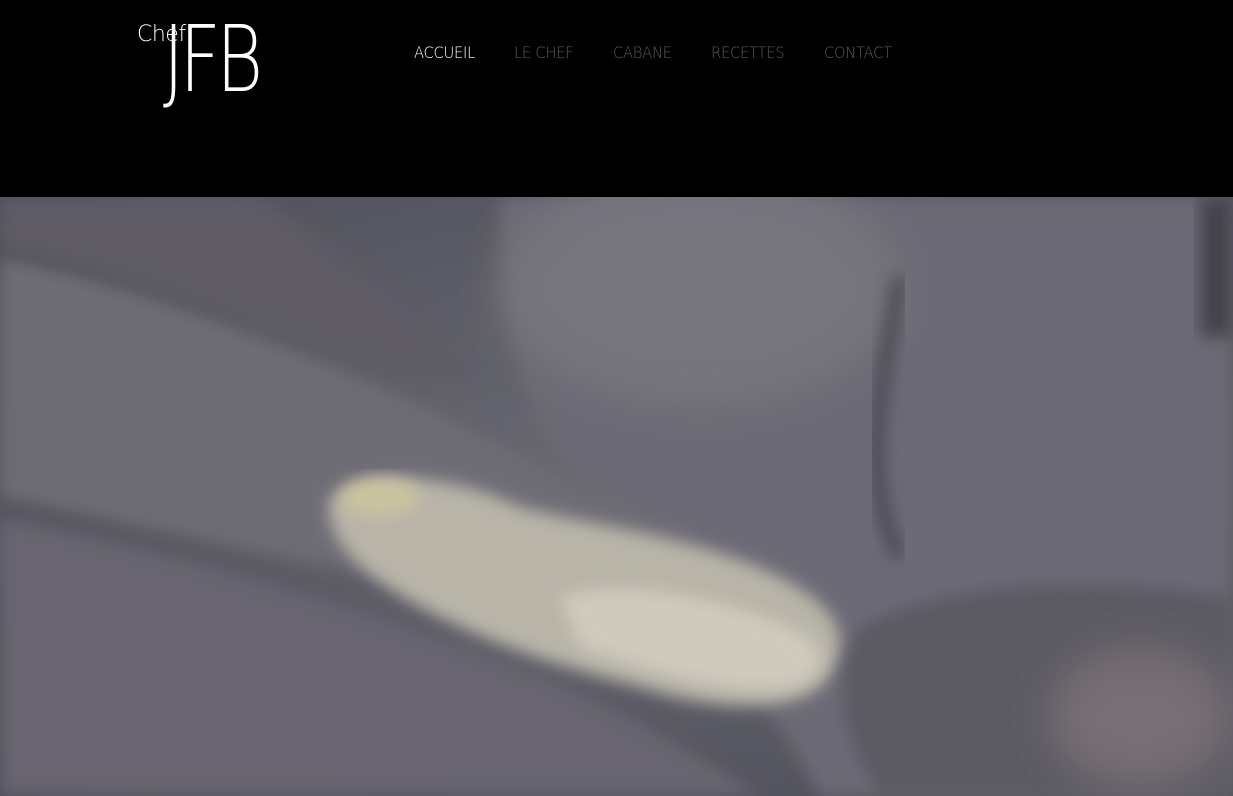 The image size is (1233, 796). Describe the element at coordinates (673, 52) in the screenshot. I see `main-nav: ACCUEIL LE CHEF CABANE RECETTES CONTACT` at that location.